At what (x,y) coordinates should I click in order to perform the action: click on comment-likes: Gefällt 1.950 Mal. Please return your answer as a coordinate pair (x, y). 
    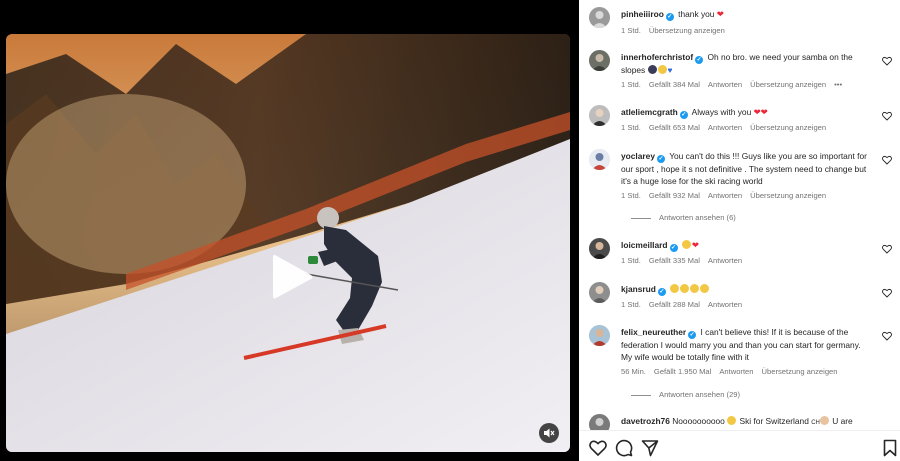
    Looking at the image, I should click on (682, 371).